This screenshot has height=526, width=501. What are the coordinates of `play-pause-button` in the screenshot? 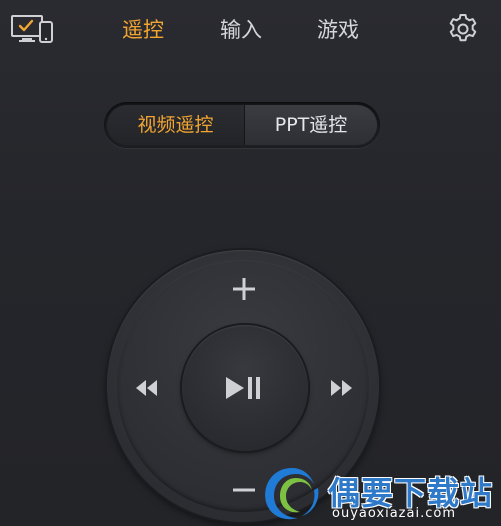 It's located at (245, 388).